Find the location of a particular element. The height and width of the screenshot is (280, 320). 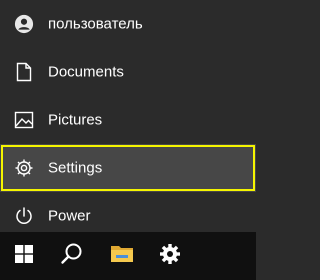

windows-logo-icon is located at coordinates (24, 256).